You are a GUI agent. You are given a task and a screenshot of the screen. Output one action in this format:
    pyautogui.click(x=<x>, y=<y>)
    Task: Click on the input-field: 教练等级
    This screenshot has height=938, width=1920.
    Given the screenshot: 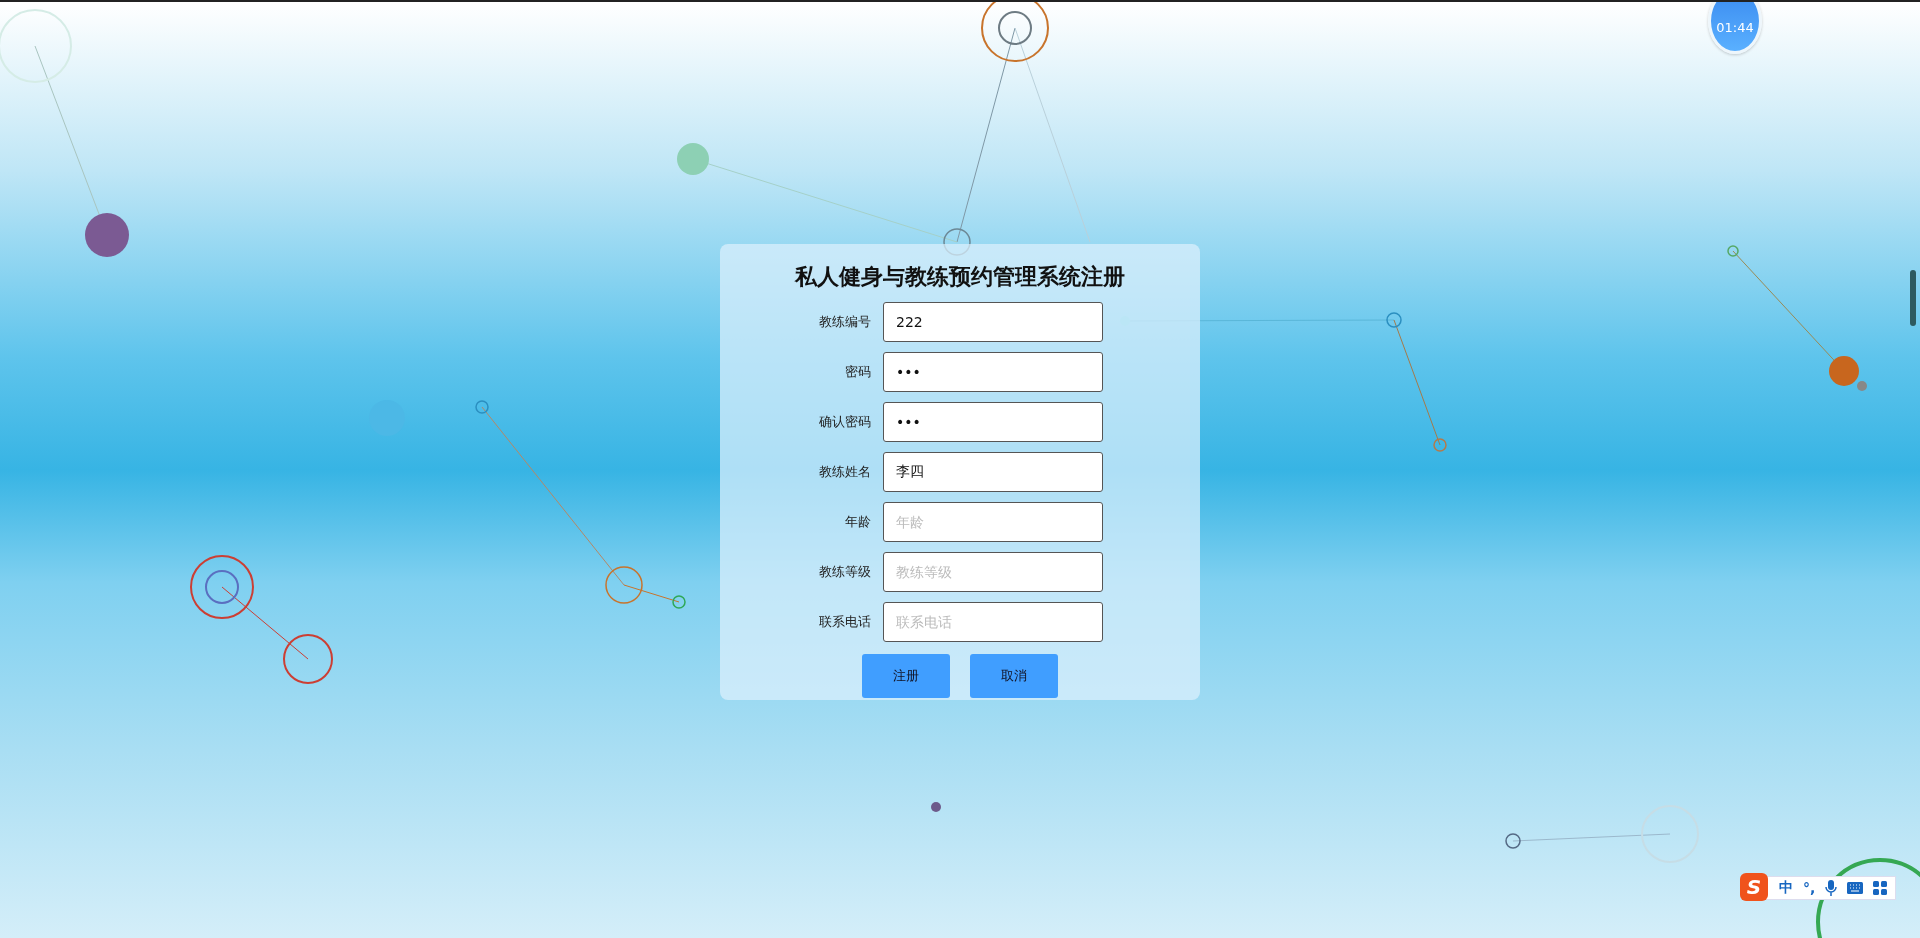 What is the action you would take?
    pyautogui.click(x=993, y=572)
    